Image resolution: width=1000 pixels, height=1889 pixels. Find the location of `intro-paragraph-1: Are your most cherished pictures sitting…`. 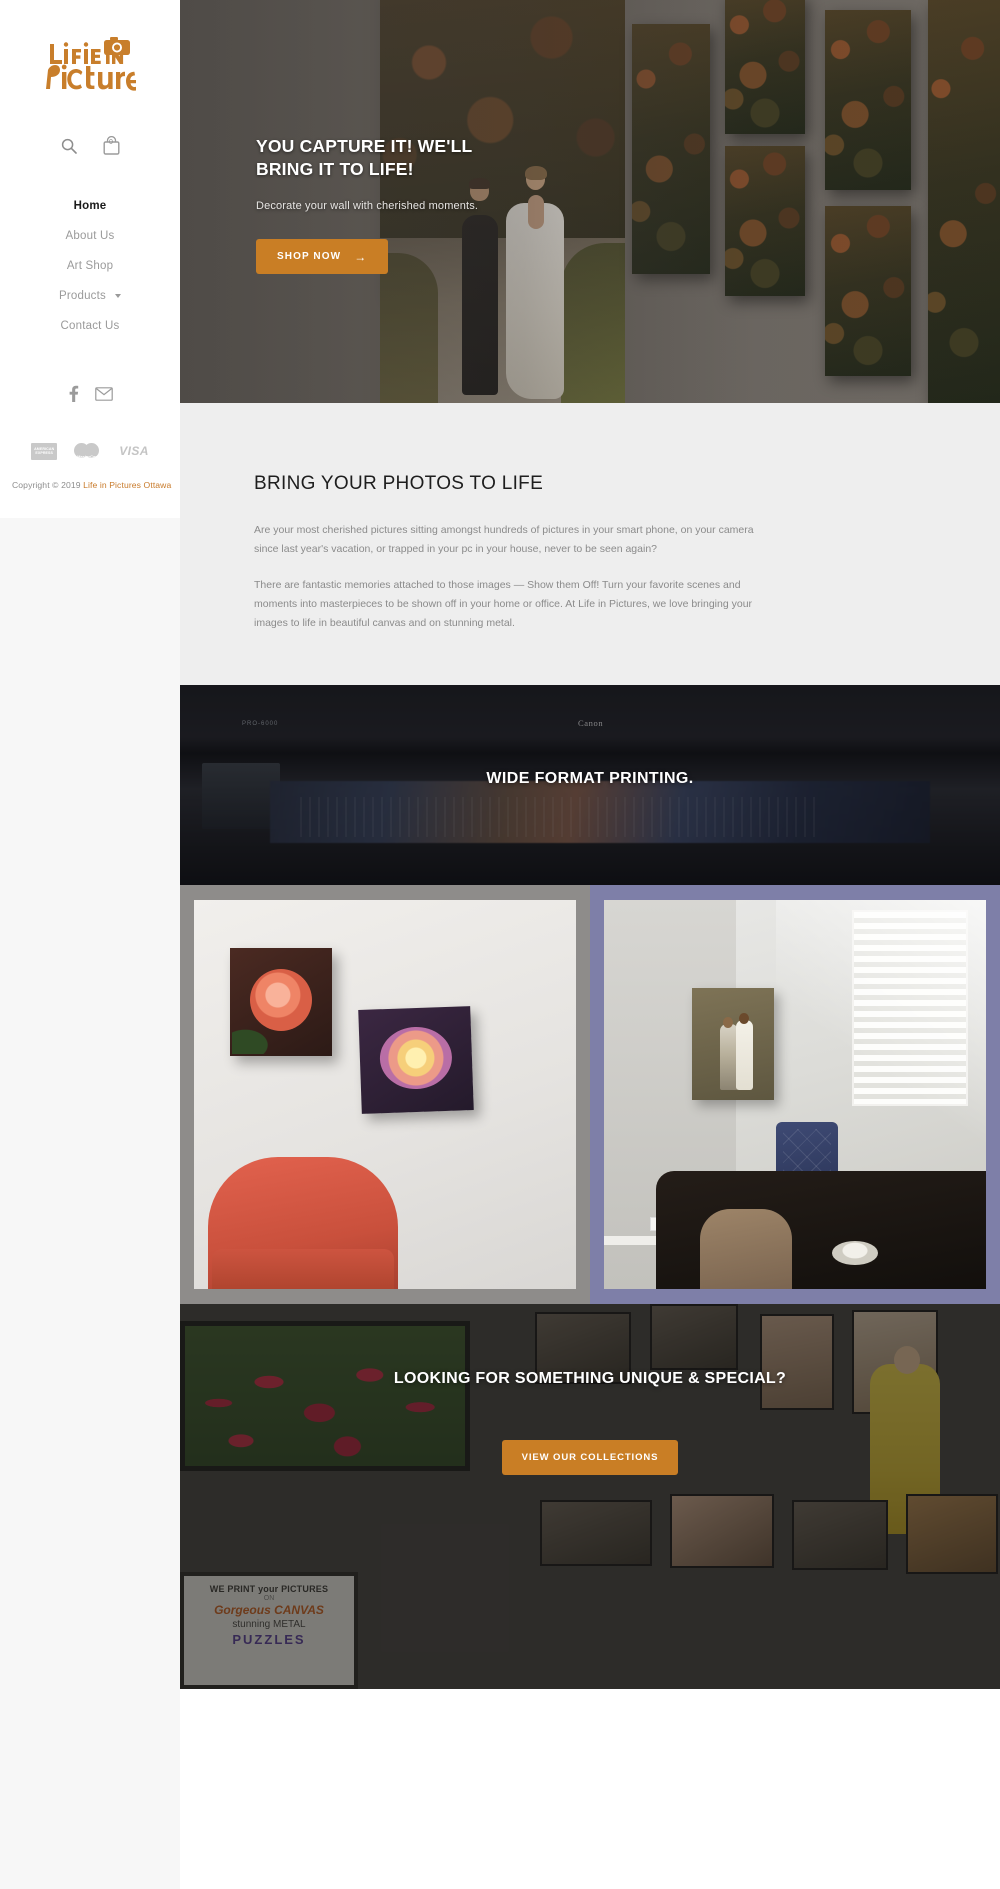

intro-paragraph-1: Are your most cherished pictures sitting… is located at coordinates (504, 539).